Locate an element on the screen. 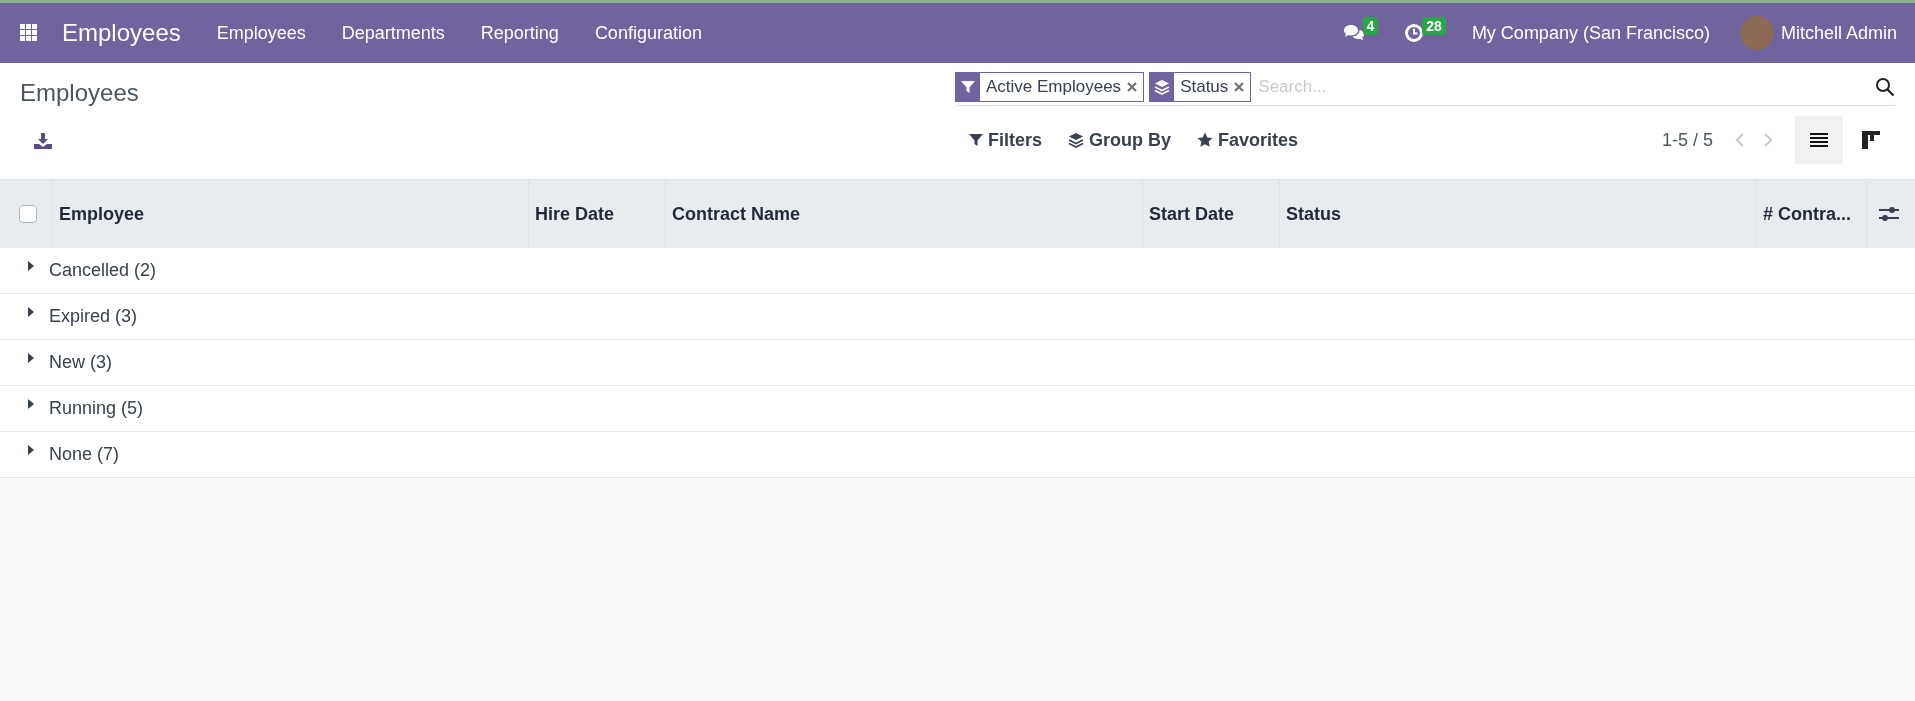 The image size is (1915, 701). app-name: Employees is located at coordinates (121, 33).